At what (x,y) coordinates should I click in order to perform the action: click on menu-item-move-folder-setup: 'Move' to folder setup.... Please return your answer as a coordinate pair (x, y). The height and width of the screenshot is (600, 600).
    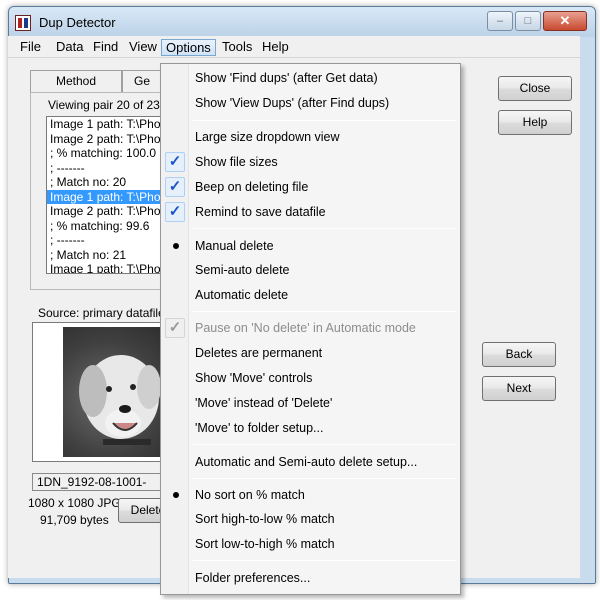
    Looking at the image, I should click on (310, 428).